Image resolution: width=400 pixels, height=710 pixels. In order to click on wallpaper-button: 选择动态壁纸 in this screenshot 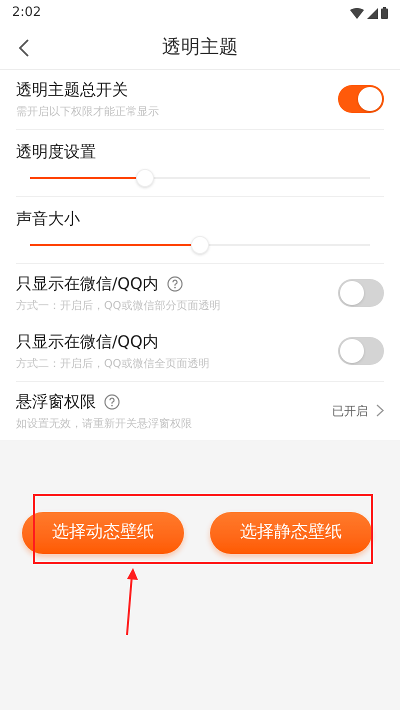, I will do `click(103, 533)`.